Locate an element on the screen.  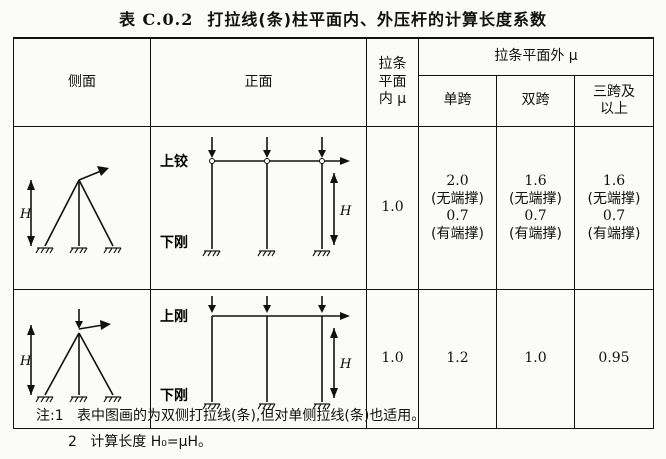
row1-single-span: 2.0 (无端撑) 0.7 (有端撑) is located at coordinates (457, 208).